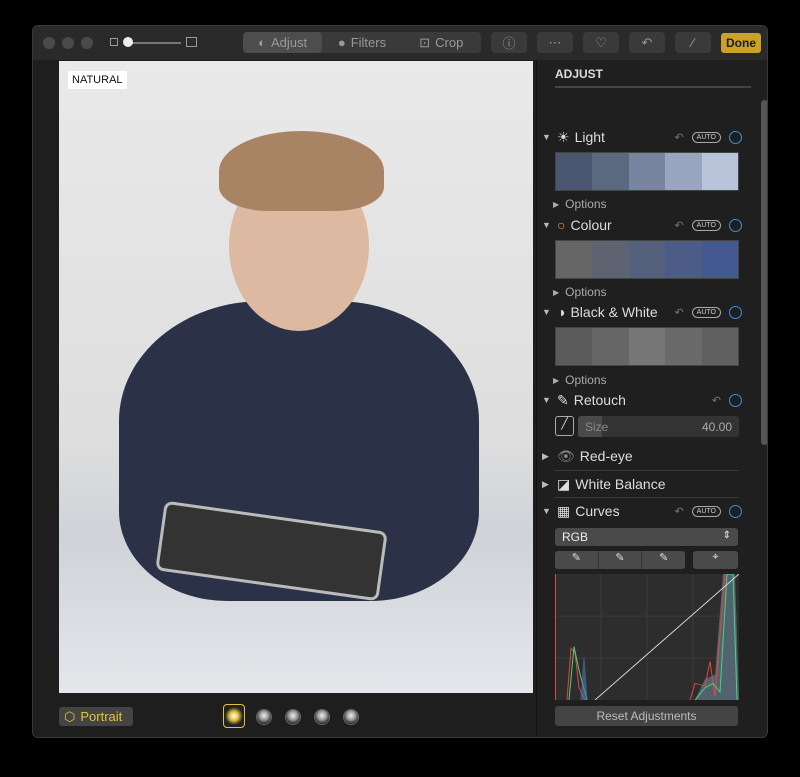 The image size is (800, 777). I want to click on minimize-button, so click(68, 43).